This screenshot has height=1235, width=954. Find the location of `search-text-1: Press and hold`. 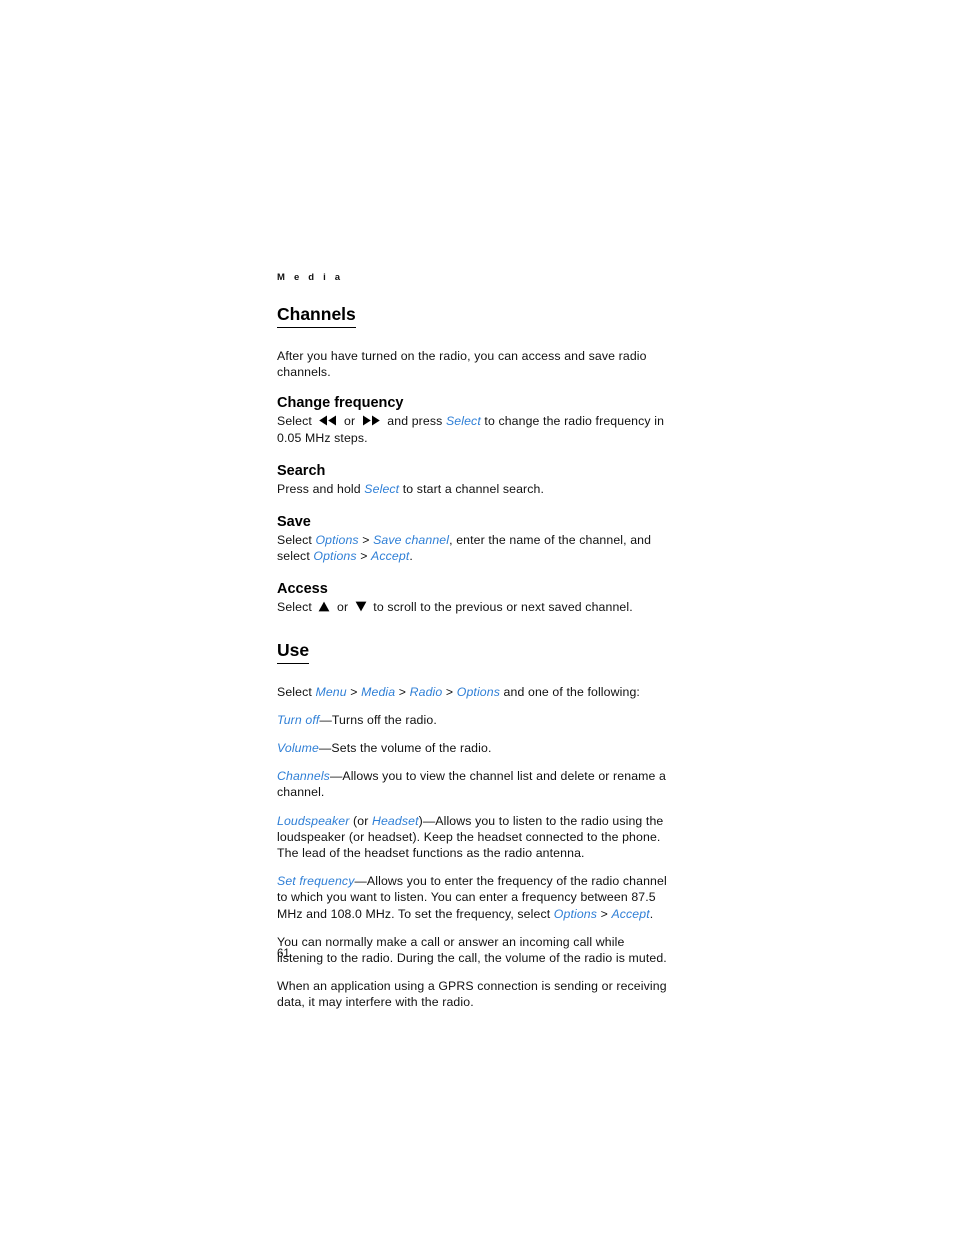

search-text-1: Press and hold is located at coordinates (321, 488).